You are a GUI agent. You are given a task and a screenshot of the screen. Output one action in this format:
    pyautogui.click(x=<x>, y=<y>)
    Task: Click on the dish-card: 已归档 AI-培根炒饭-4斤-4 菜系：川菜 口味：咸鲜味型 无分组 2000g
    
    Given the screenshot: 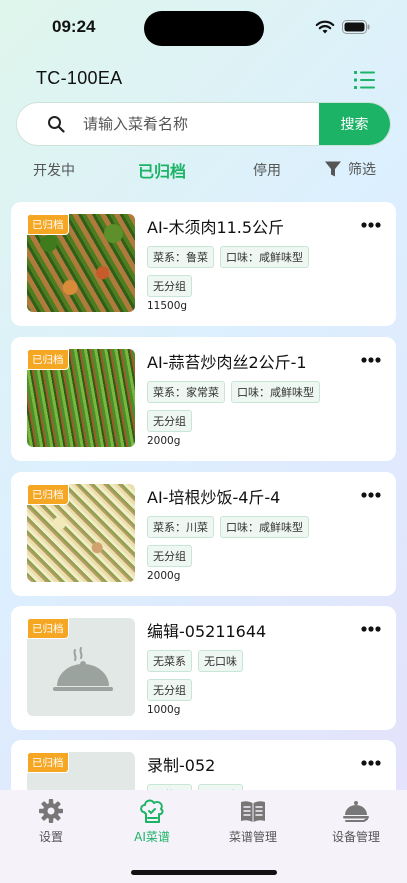 What is the action you would take?
    pyautogui.click(x=203, y=534)
    